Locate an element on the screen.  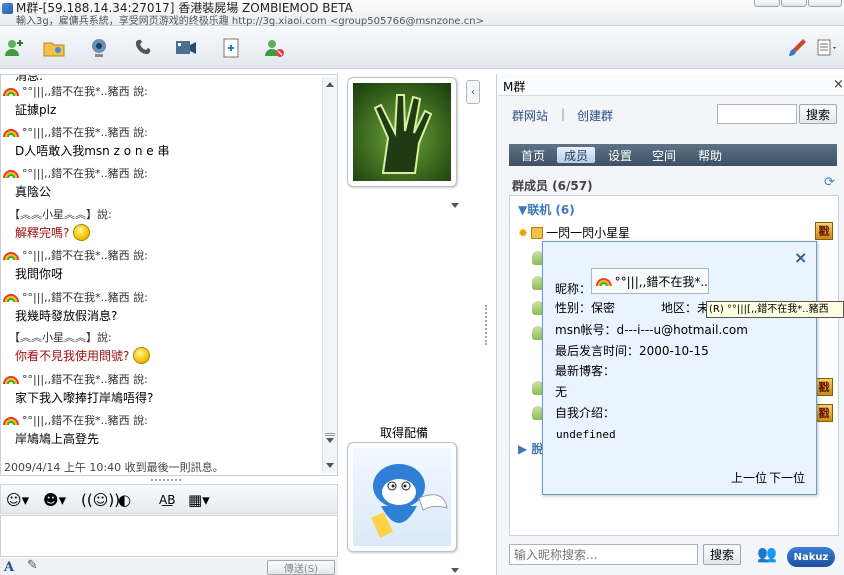
tab-space: 空间 is located at coordinates (664, 155).